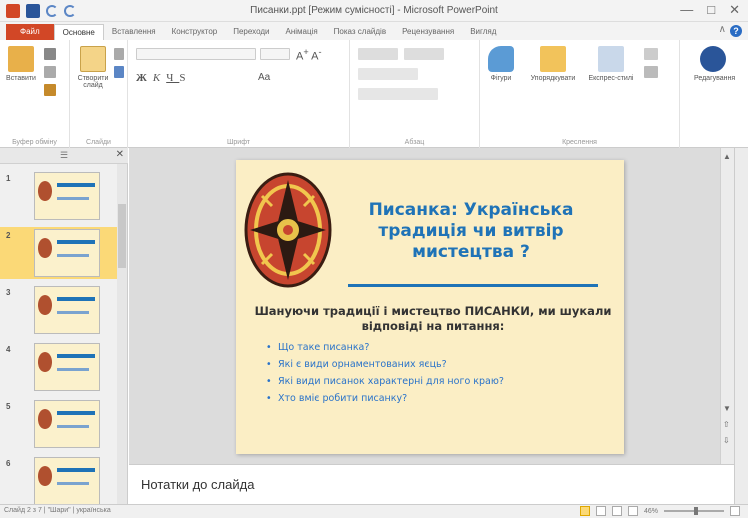 The width and height of the screenshot is (748, 518). What do you see at coordinates (686, 10) in the screenshot?
I see `minimize-icon: —` at bounding box center [686, 10].